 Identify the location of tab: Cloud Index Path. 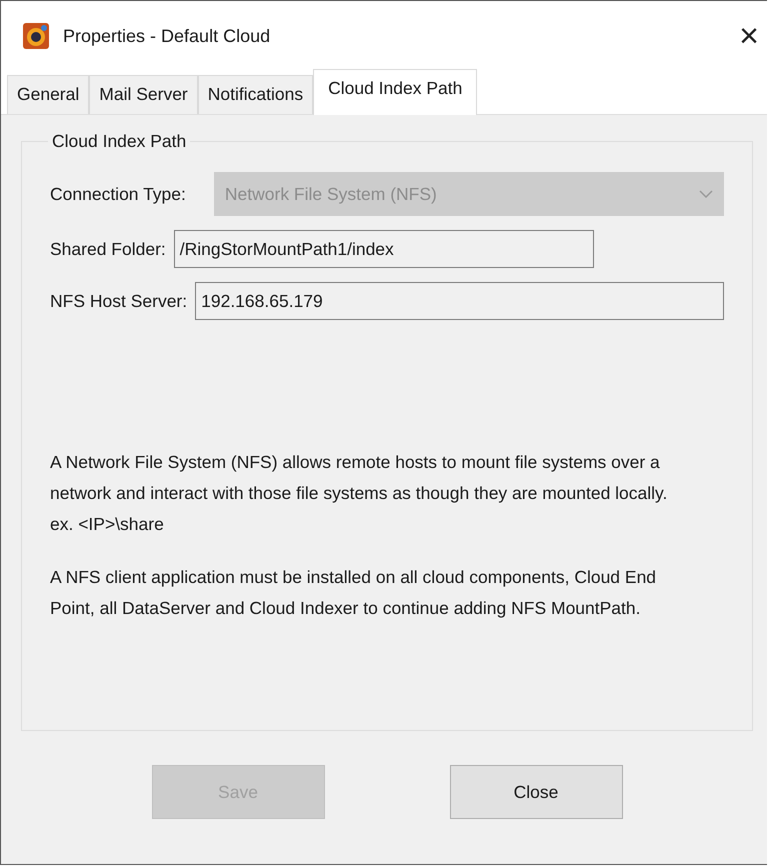
(395, 92).